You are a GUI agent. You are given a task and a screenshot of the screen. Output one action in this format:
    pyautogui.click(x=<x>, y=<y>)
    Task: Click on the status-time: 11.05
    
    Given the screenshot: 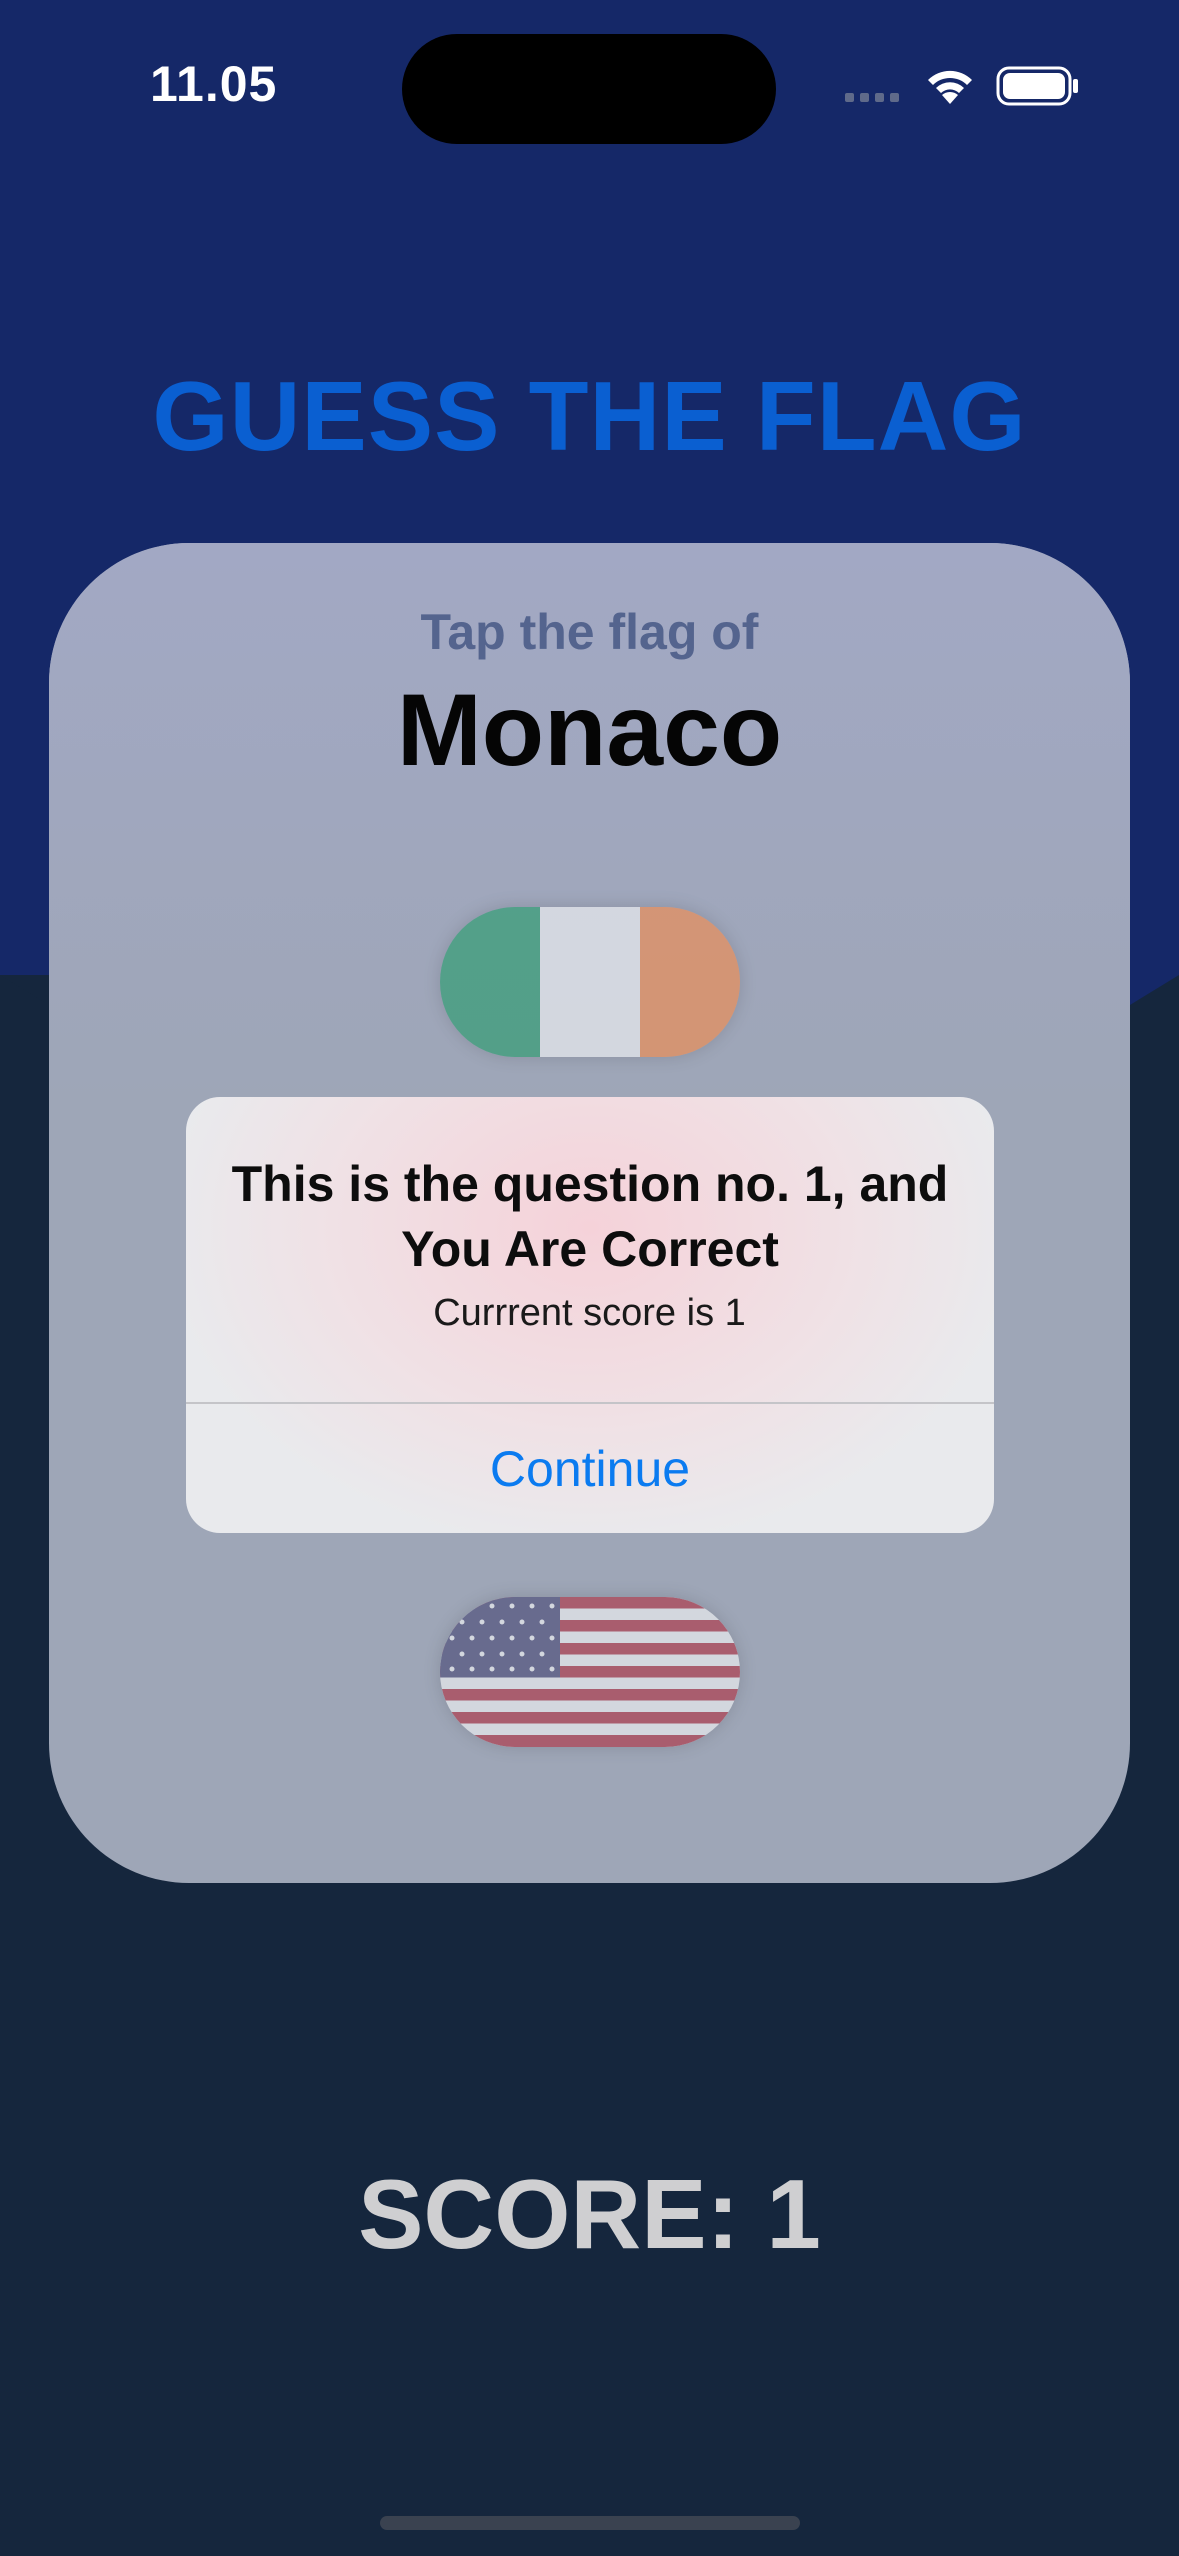 What is the action you would take?
    pyautogui.click(x=214, y=84)
    